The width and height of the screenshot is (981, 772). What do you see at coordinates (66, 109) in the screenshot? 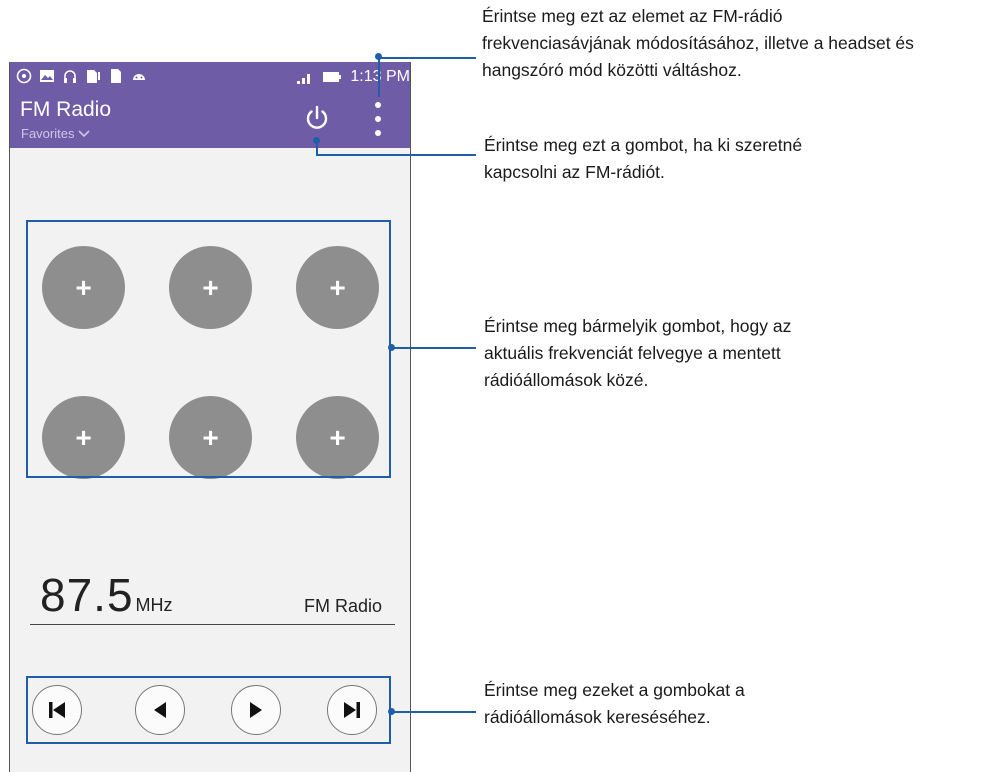
I see `app-title: FM Radio` at bounding box center [66, 109].